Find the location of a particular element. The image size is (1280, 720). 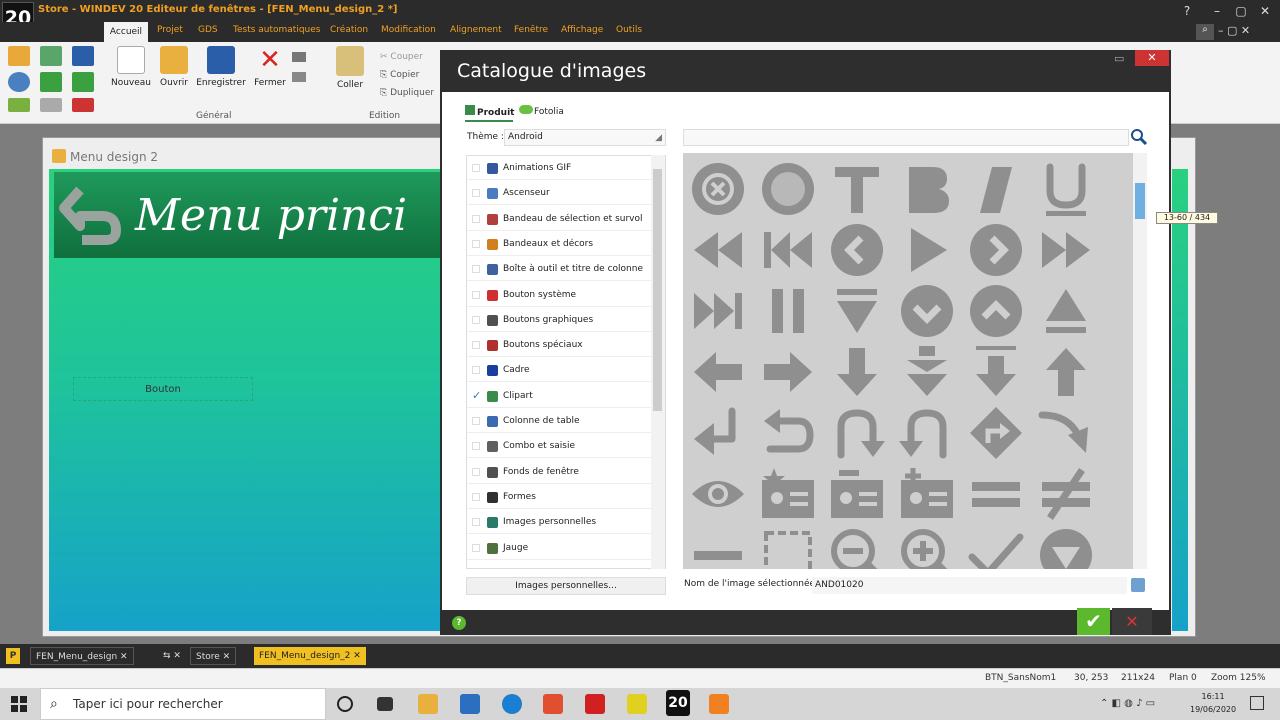

down-circle-icon is located at coordinates (1066, 548).